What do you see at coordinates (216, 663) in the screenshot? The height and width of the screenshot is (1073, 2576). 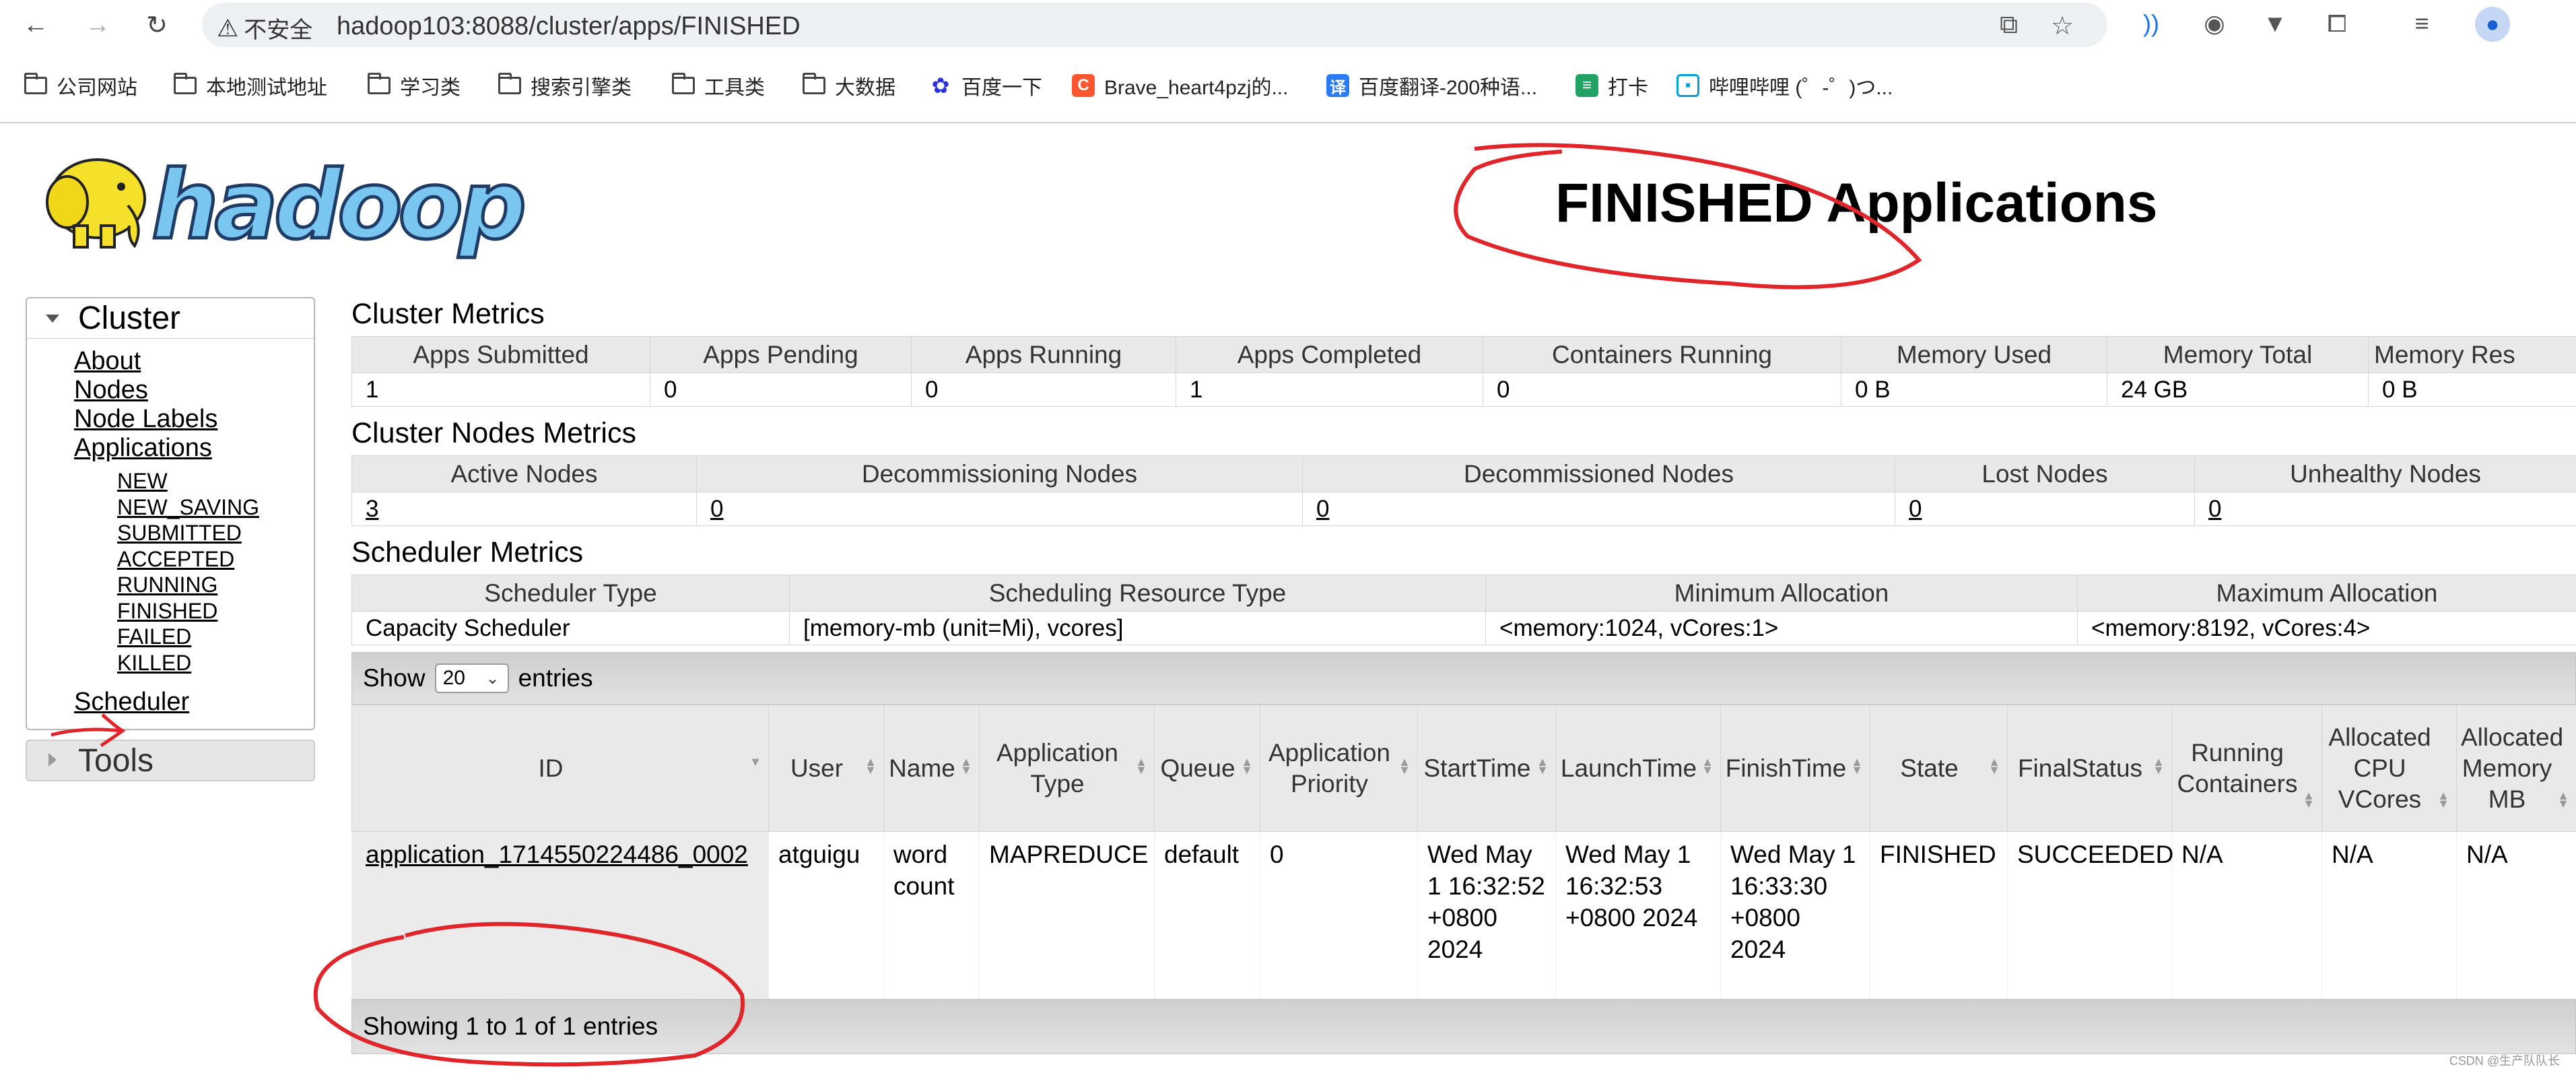 I see `app-state-link-killed: KILLED` at bounding box center [216, 663].